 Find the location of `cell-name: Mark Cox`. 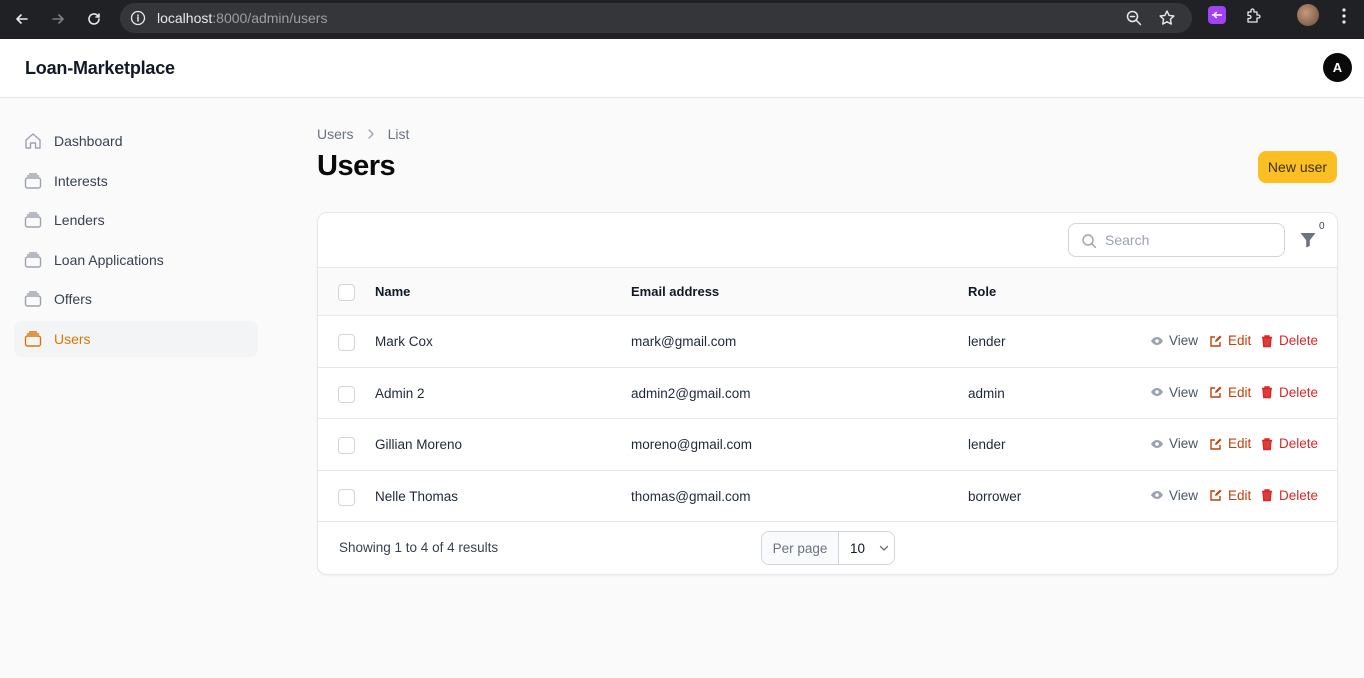

cell-name: Mark Cox is located at coordinates (404, 341).